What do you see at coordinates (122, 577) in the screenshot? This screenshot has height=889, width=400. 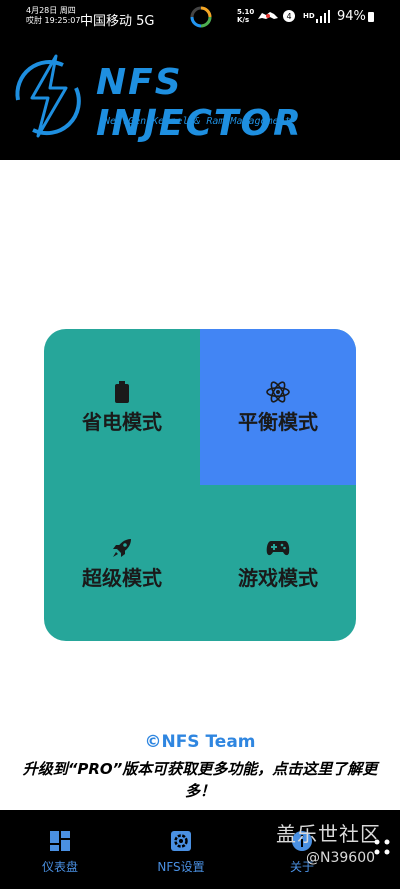 I see `mode-label: 超级模式` at bounding box center [122, 577].